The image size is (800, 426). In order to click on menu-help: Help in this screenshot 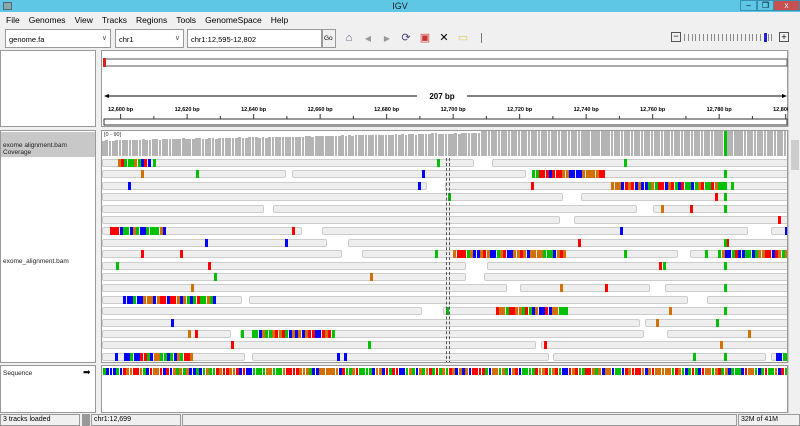, I will do `click(279, 20)`.